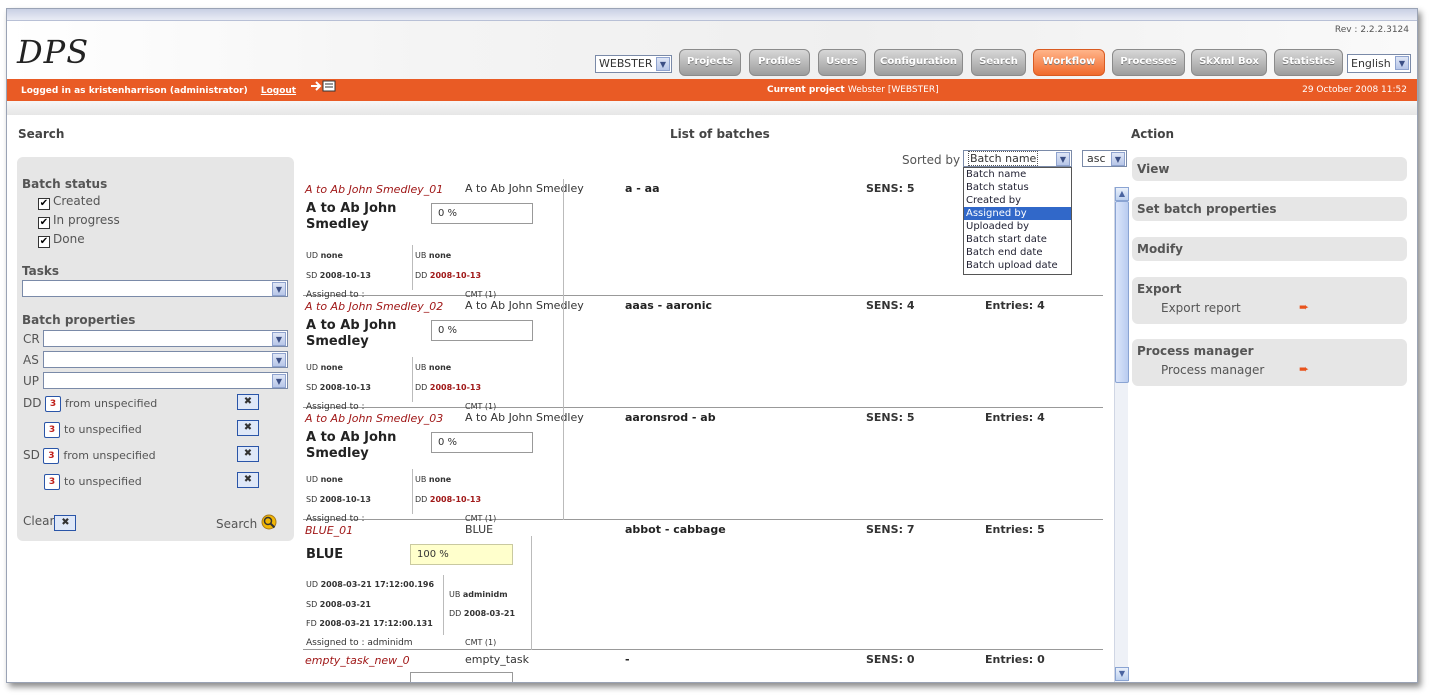  Describe the element at coordinates (1069, 62) in the screenshot. I see `tab-workflow: Workflow` at that location.